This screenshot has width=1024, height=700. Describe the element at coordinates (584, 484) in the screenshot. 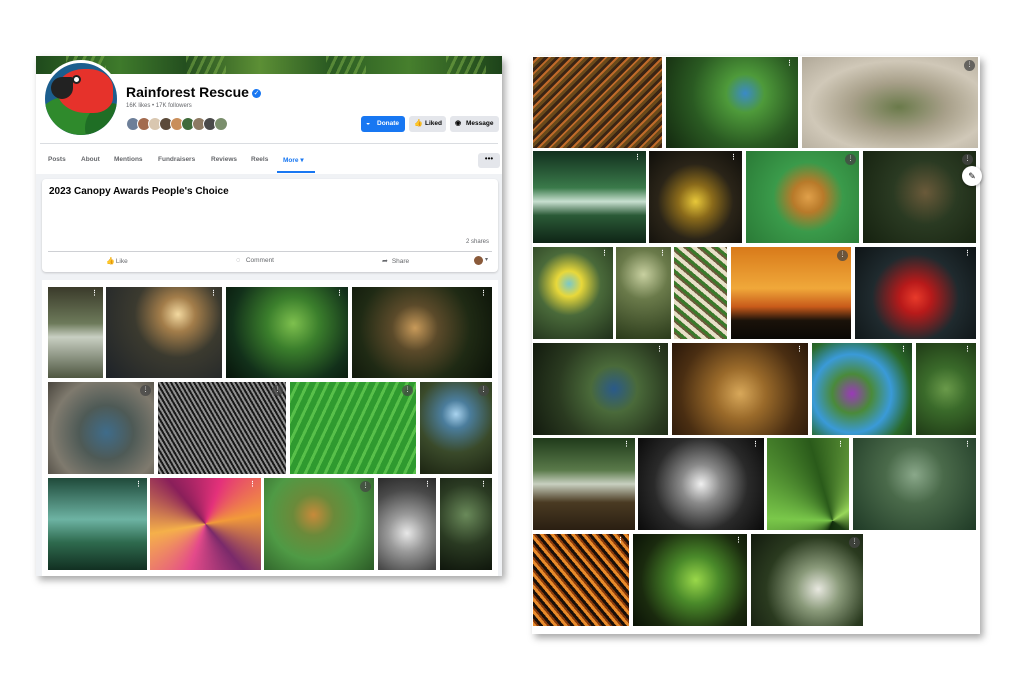

I see `photo-stream-rocks: ⋮` at that location.